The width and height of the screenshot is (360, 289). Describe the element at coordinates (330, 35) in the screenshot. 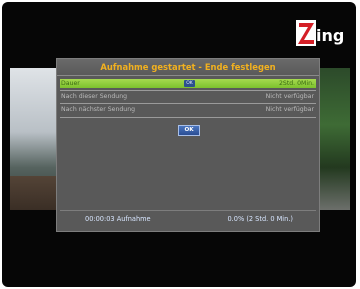

I see `svg-text: ing` at that location.